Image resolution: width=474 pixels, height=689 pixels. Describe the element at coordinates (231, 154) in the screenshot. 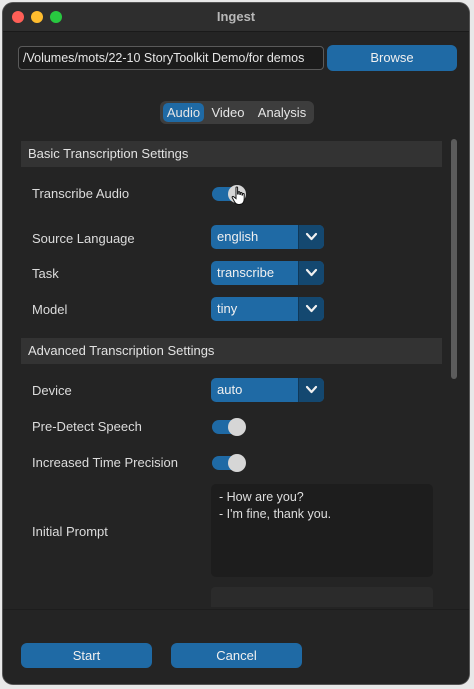

I see `basic-settings-header: Basic Transcription Settings` at that location.